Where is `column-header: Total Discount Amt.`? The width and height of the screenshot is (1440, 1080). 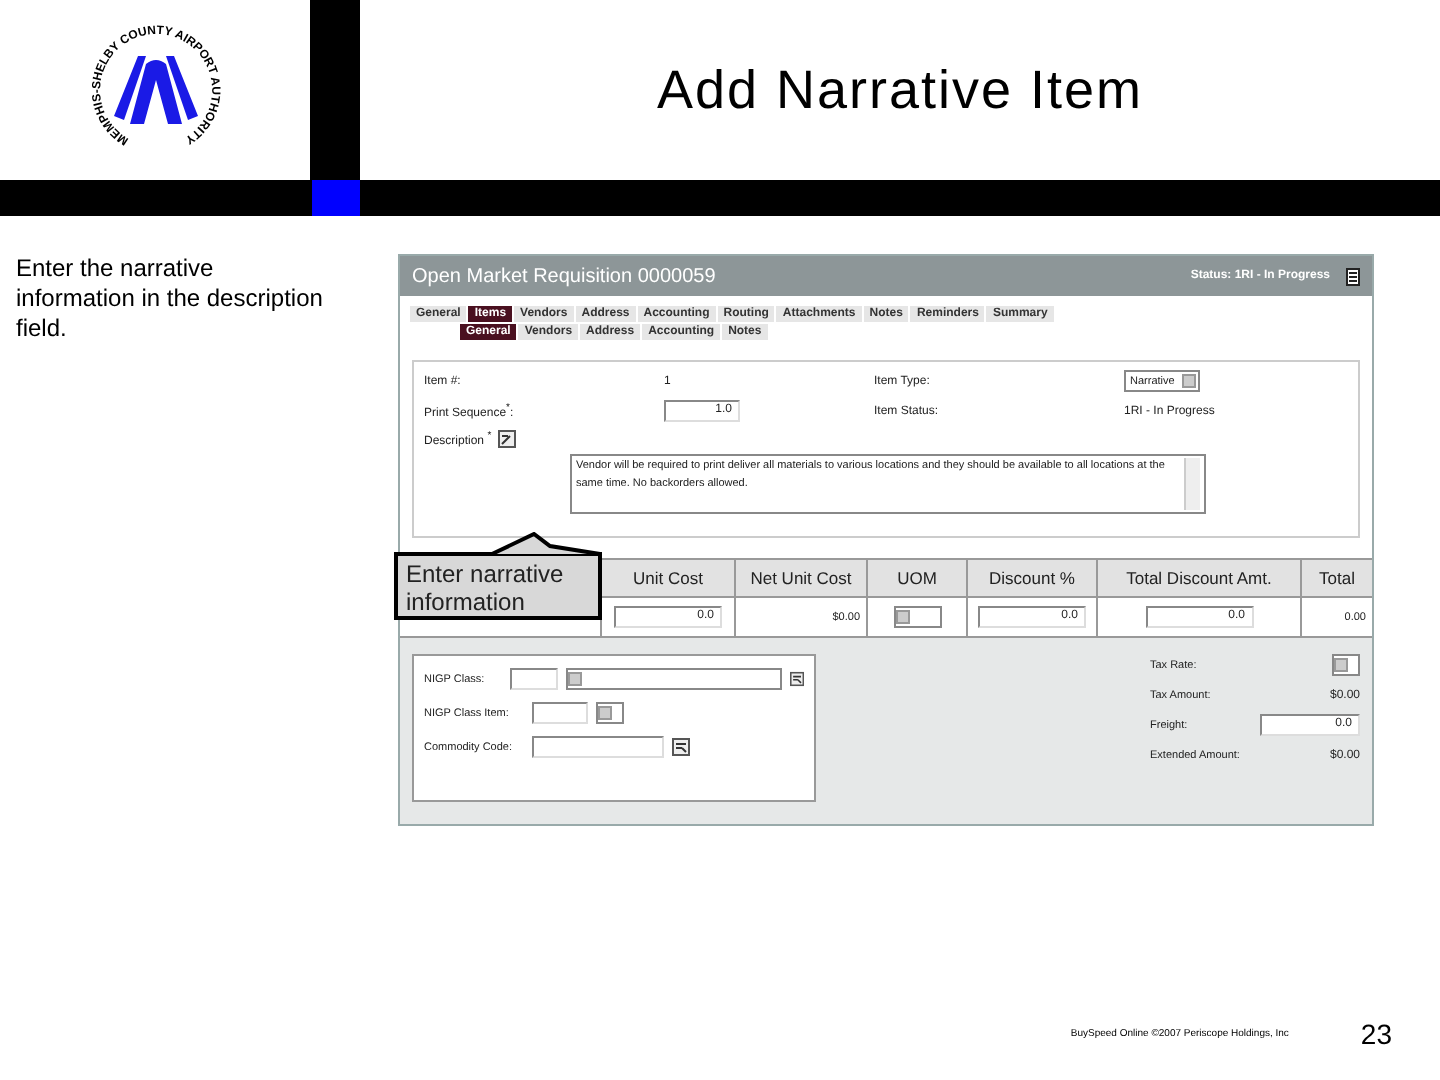
column-header: Total Discount Amt. is located at coordinates (1198, 579).